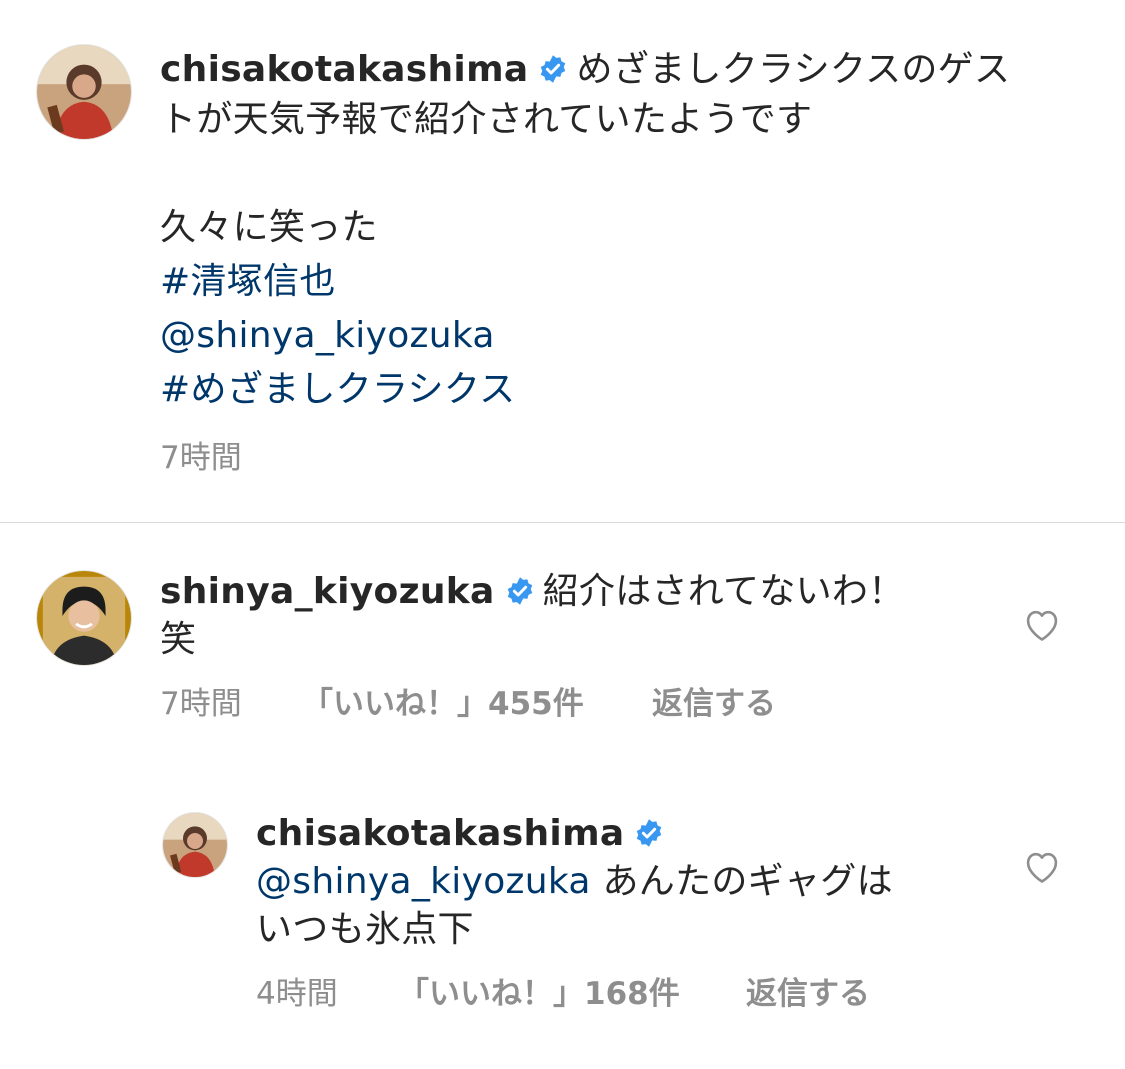 Image resolution: width=1125 pixels, height=1069 pixels. I want to click on avatar-shinya-kiyozuka, so click(84, 618).